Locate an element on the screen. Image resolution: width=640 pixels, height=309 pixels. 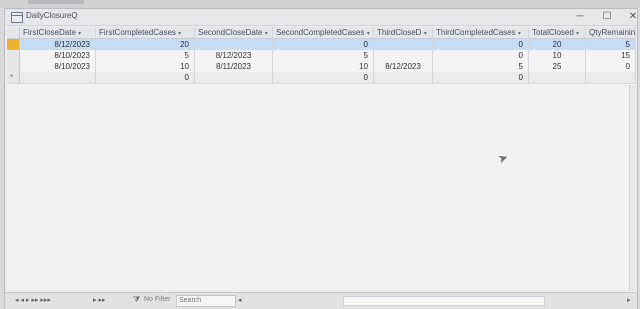
cell-firstclosedate is located at coordinates (58, 77).